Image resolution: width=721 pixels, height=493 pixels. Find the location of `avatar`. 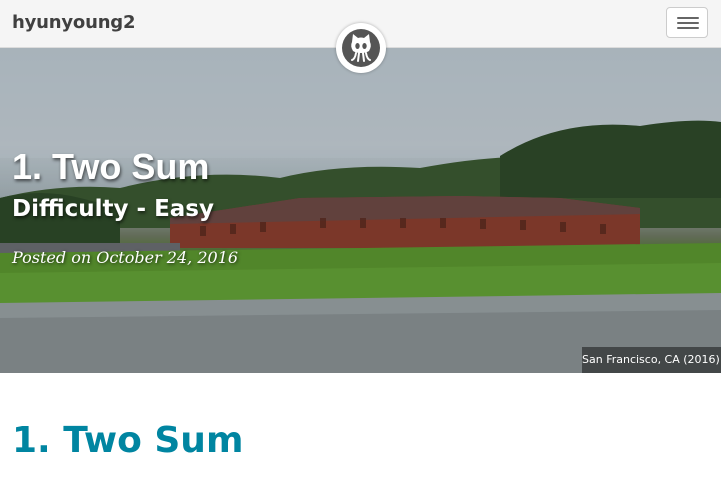

avatar is located at coordinates (361, 48).